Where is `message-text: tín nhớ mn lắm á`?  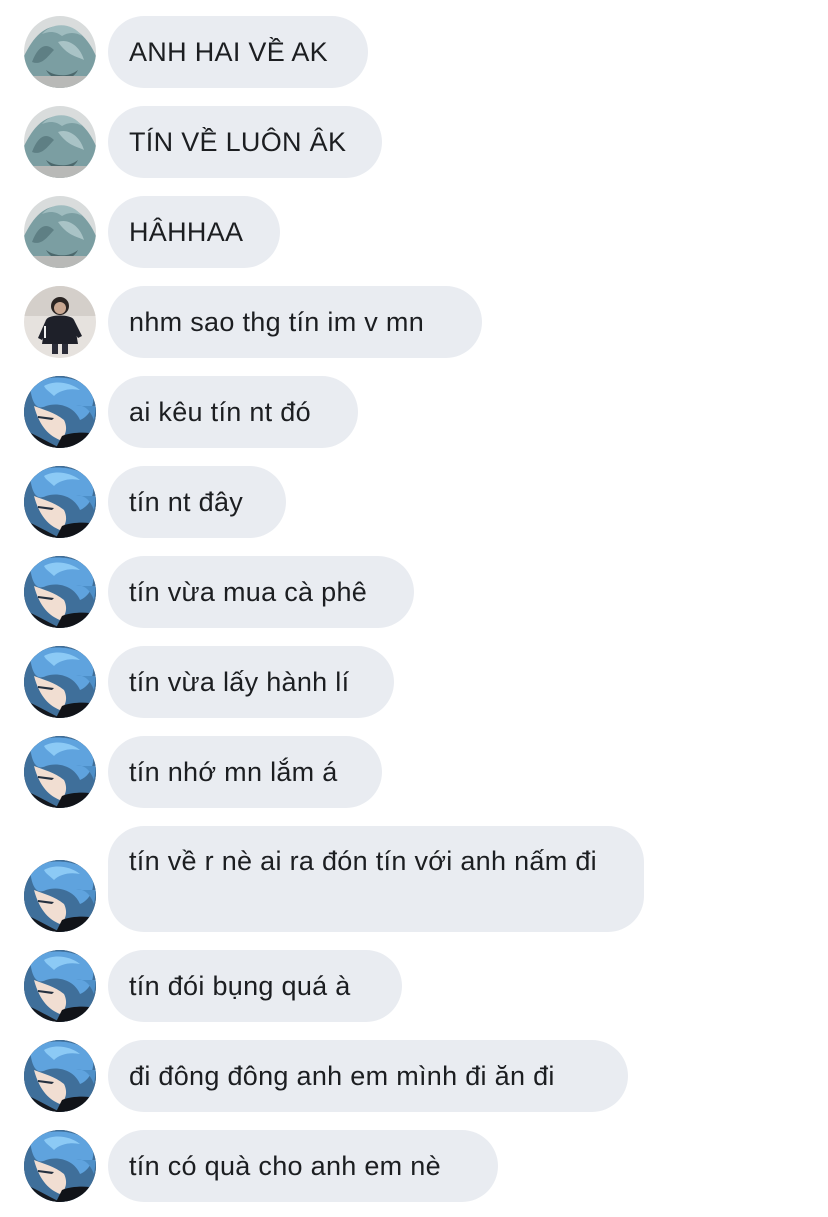
message-text: tín nhớ mn lắm á is located at coordinates (233, 772).